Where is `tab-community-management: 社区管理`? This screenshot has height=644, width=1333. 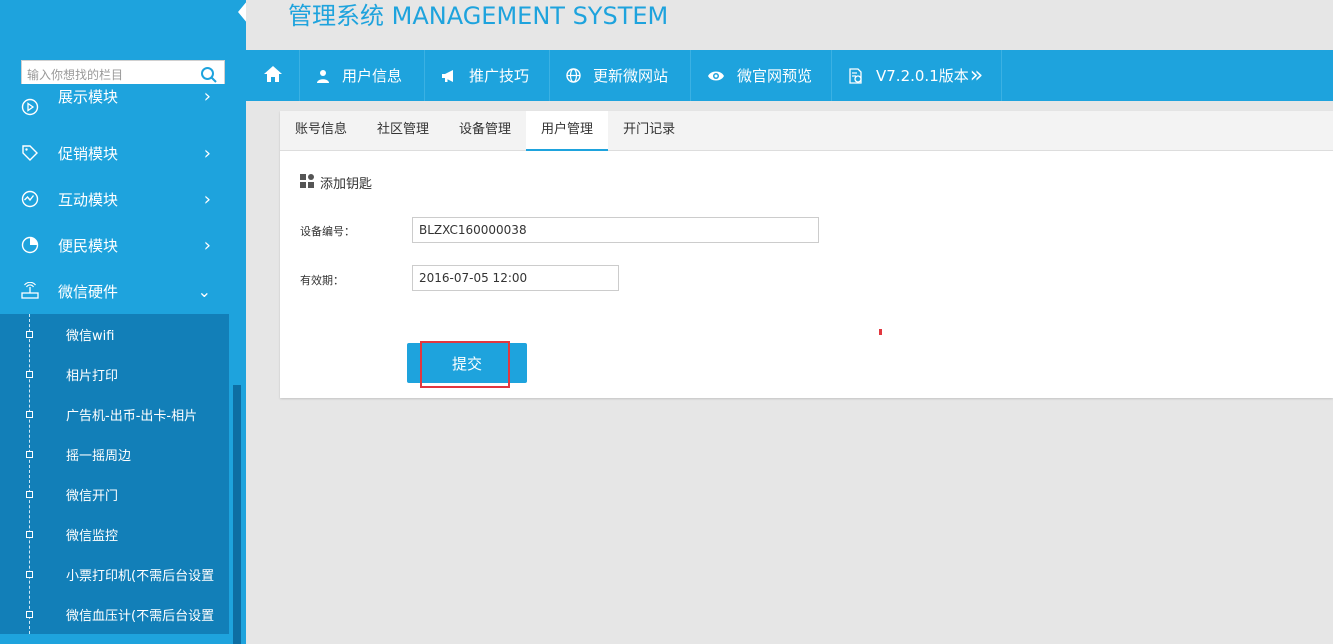 tab-community-management: 社区管理 is located at coordinates (403, 131).